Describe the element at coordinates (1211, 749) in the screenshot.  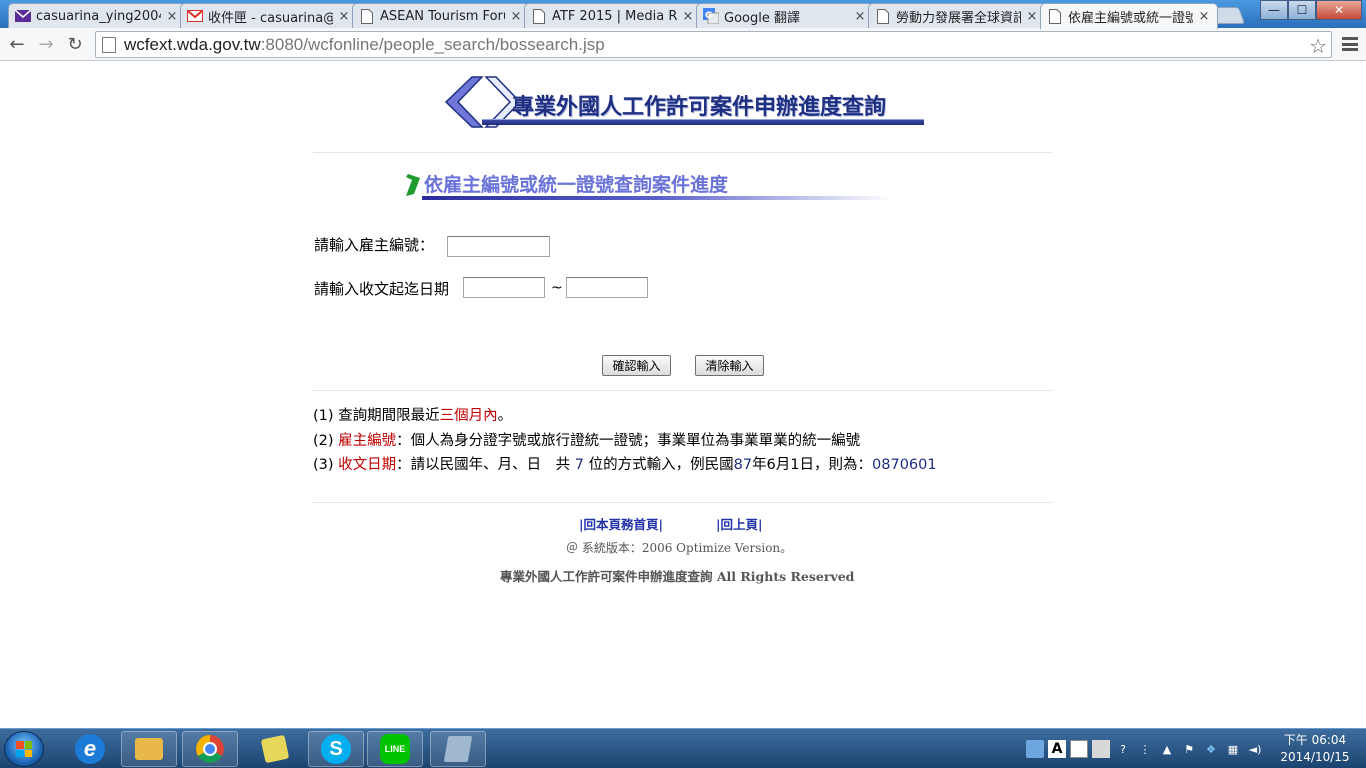
I see `dropbox-icon: ❖` at that location.